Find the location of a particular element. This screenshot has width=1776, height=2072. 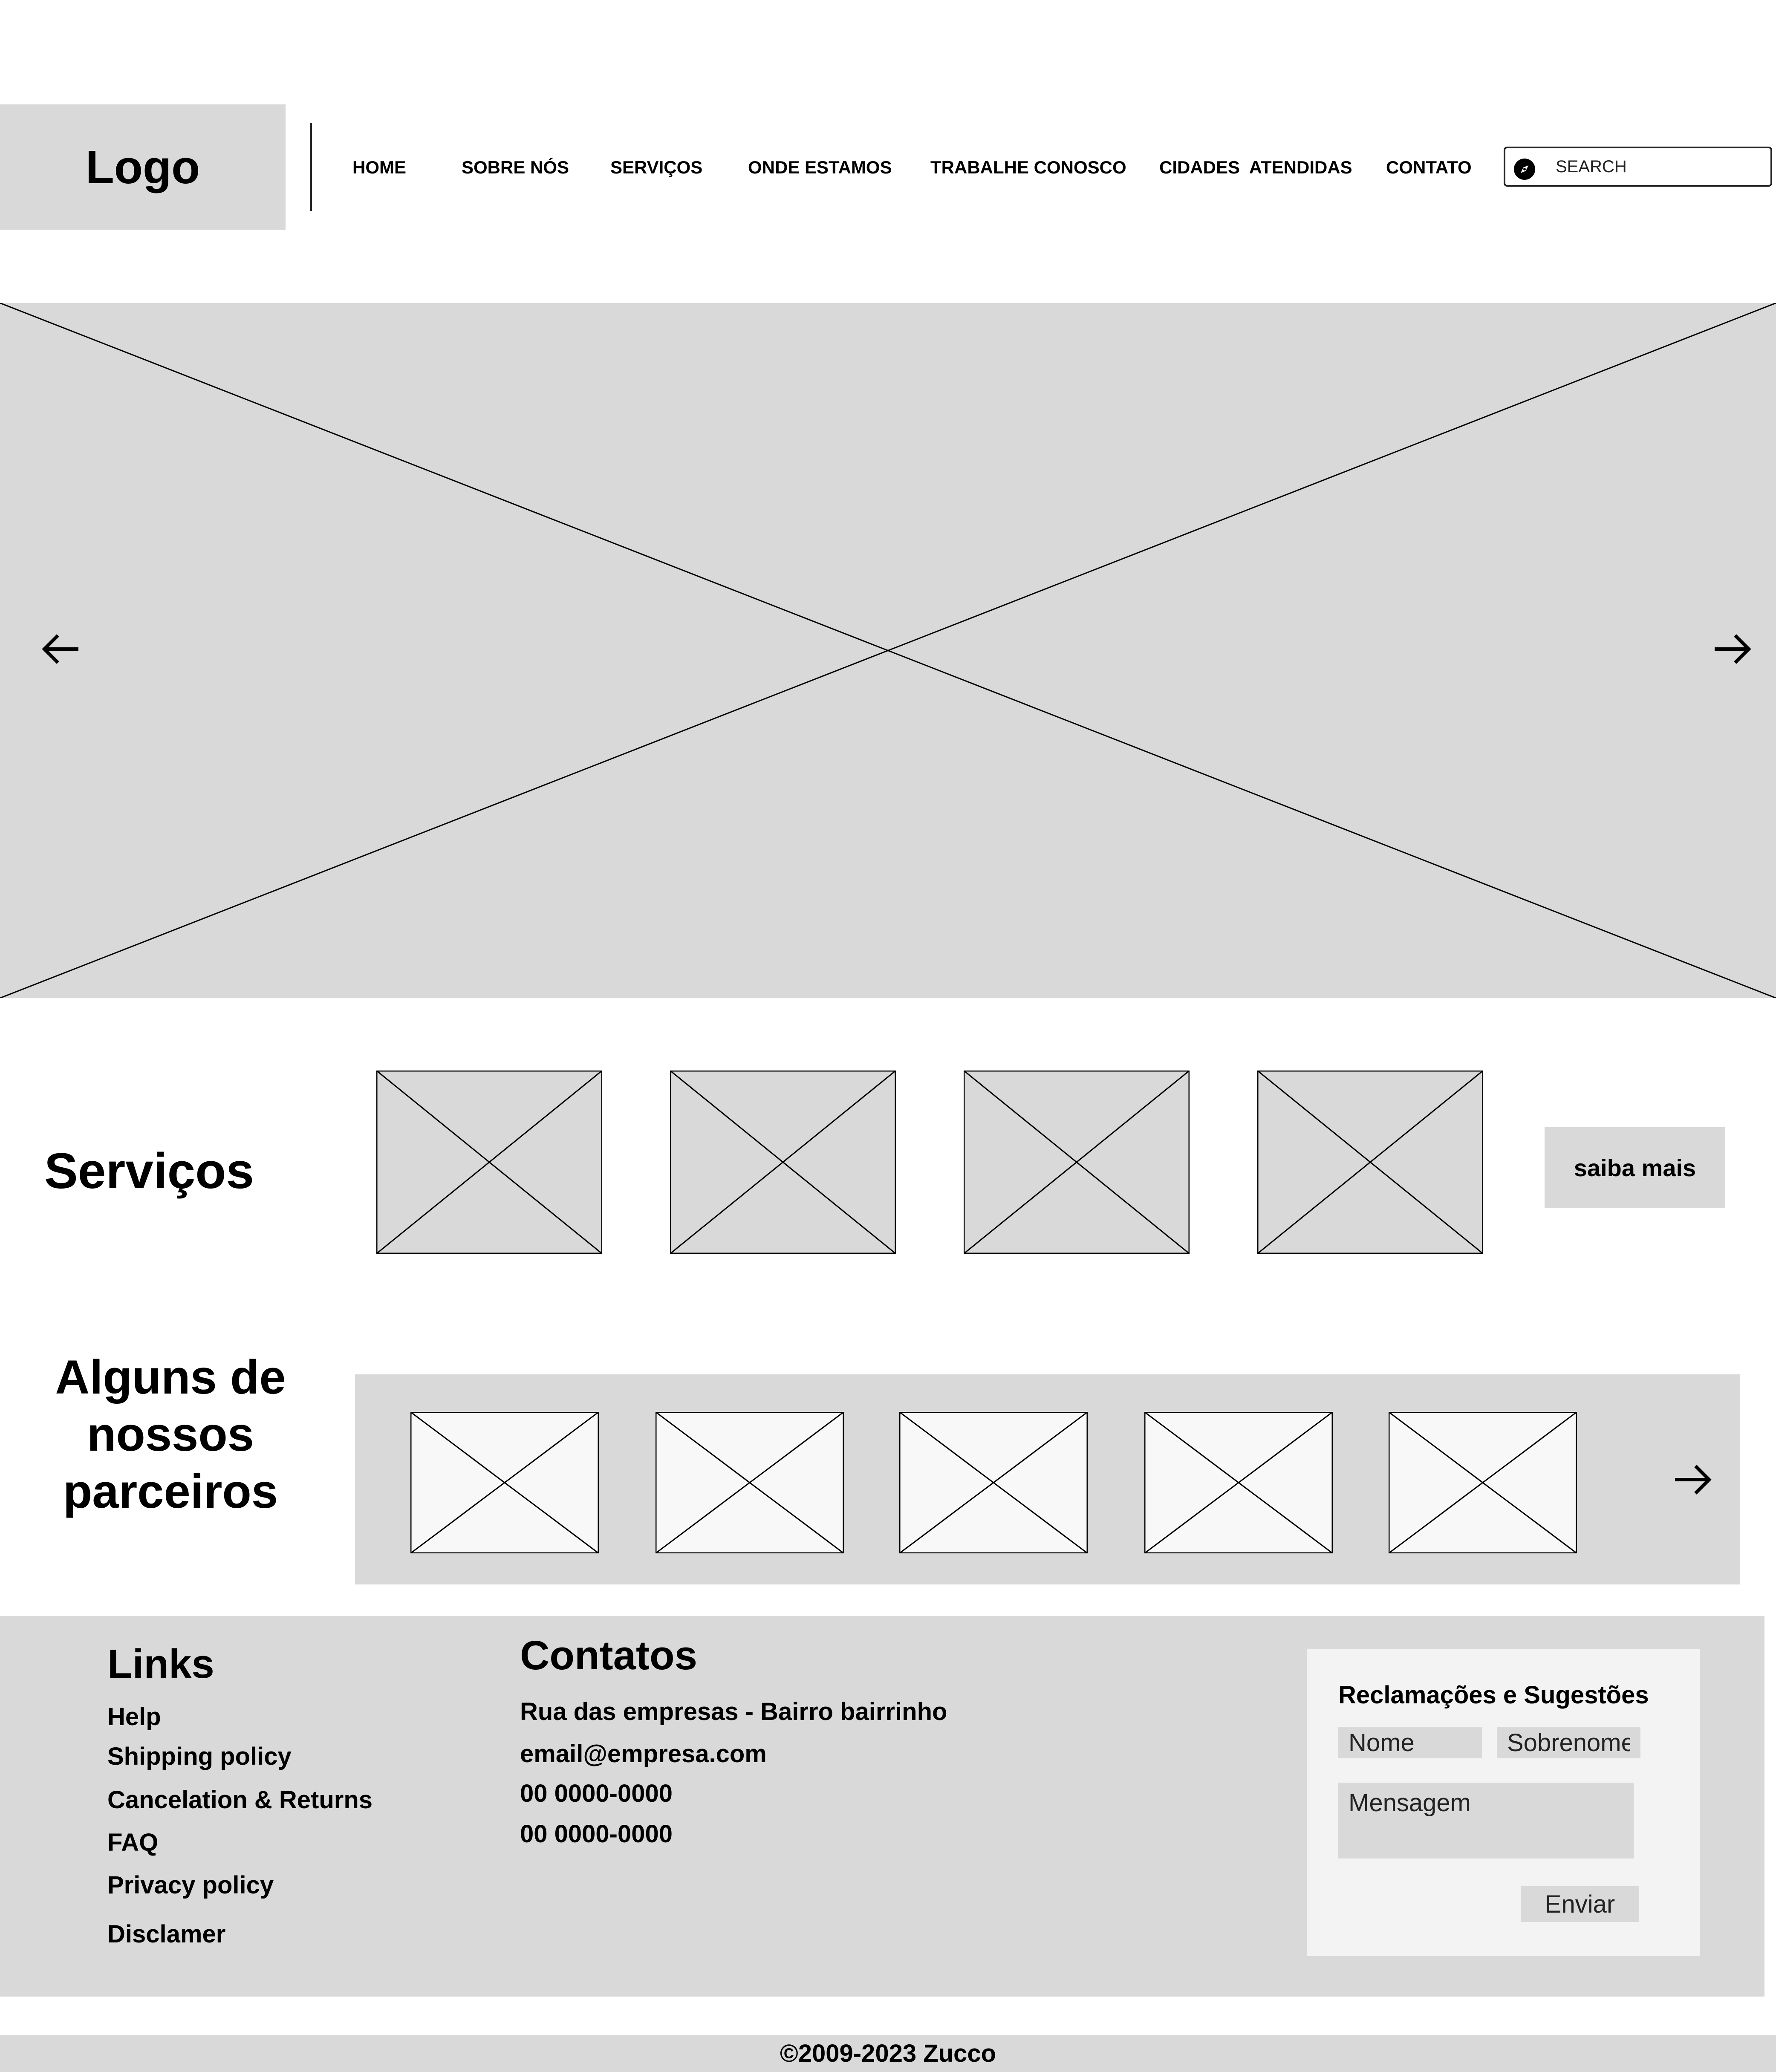

nav-contato: CONTATO is located at coordinates (1429, 167).